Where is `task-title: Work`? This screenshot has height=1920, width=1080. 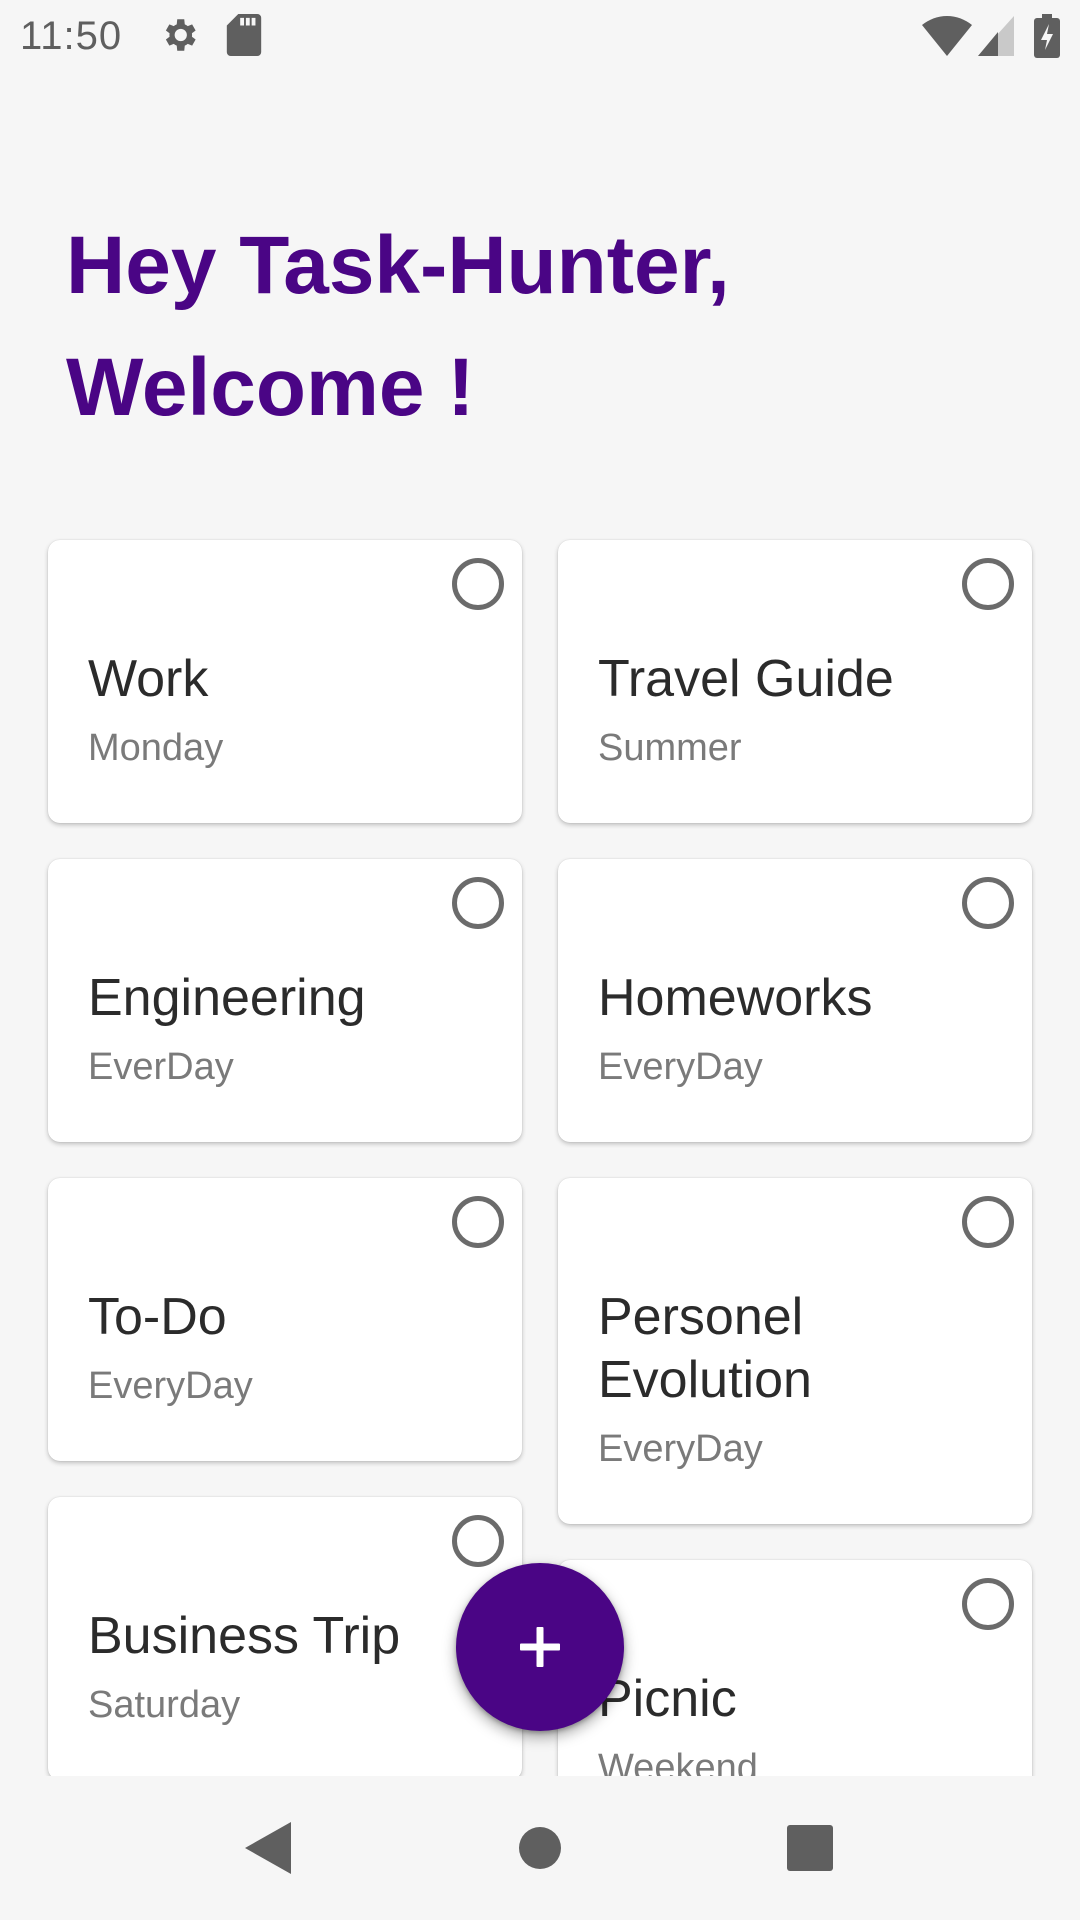 task-title: Work is located at coordinates (148, 679).